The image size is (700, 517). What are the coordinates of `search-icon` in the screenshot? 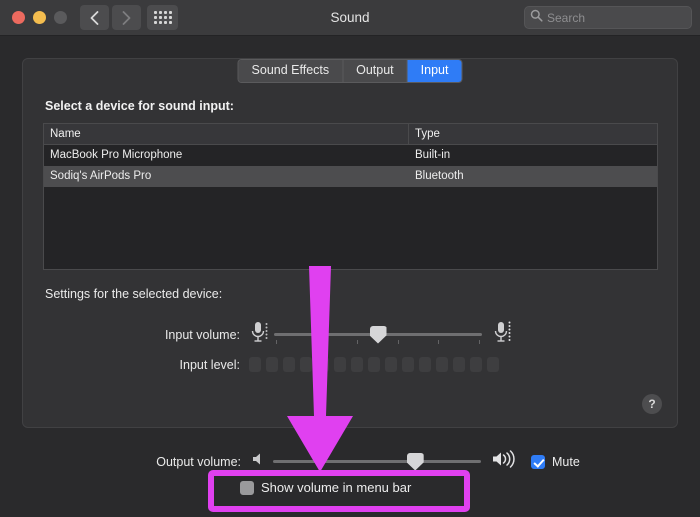 It's located at (536, 18).